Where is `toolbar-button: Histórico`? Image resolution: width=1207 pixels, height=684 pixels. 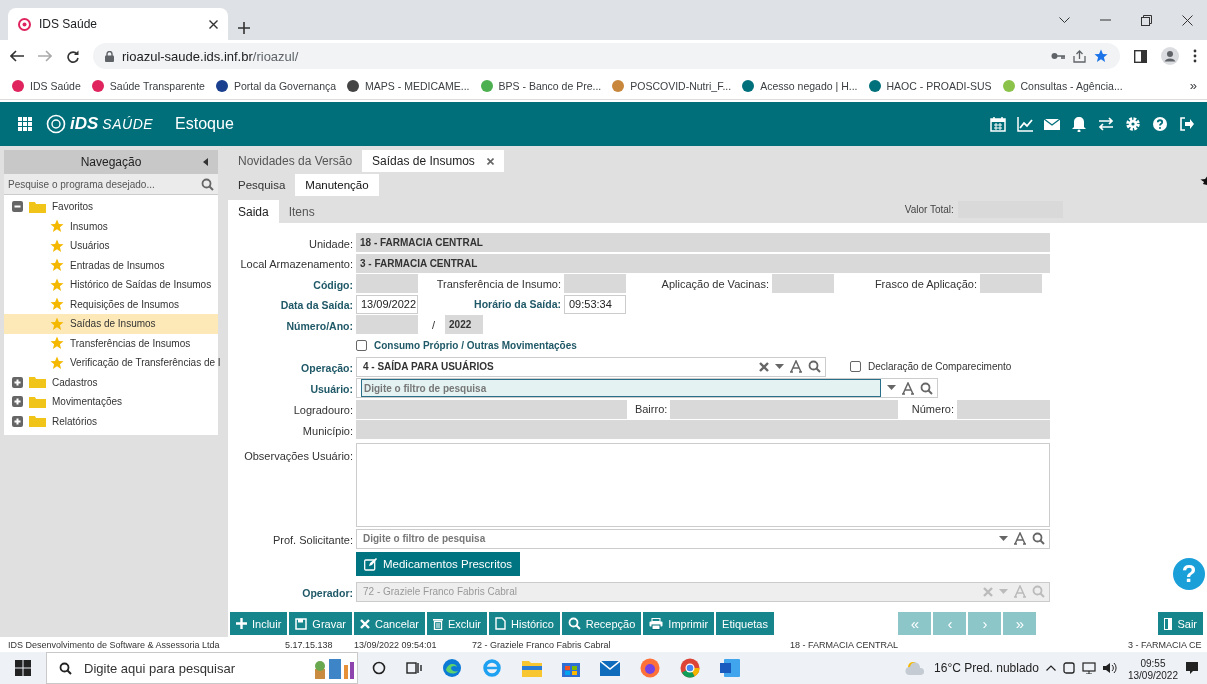 toolbar-button: Histórico is located at coordinates (524, 623).